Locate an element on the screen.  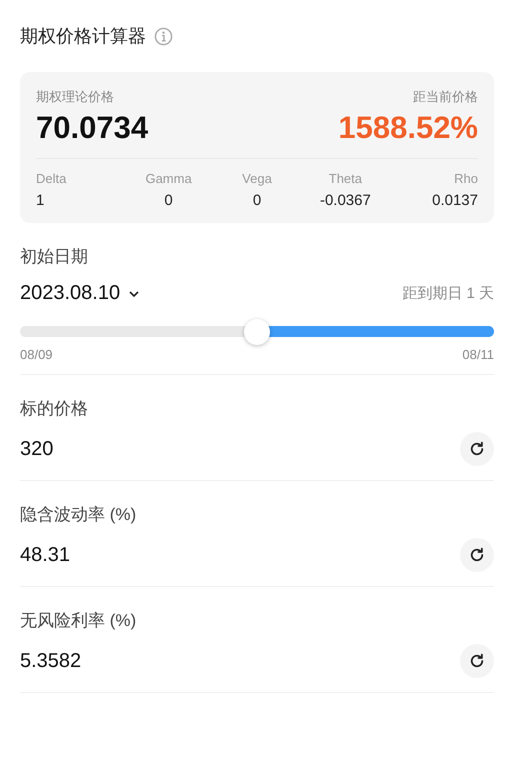
field-label: 初始日期 is located at coordinates (54, 256).